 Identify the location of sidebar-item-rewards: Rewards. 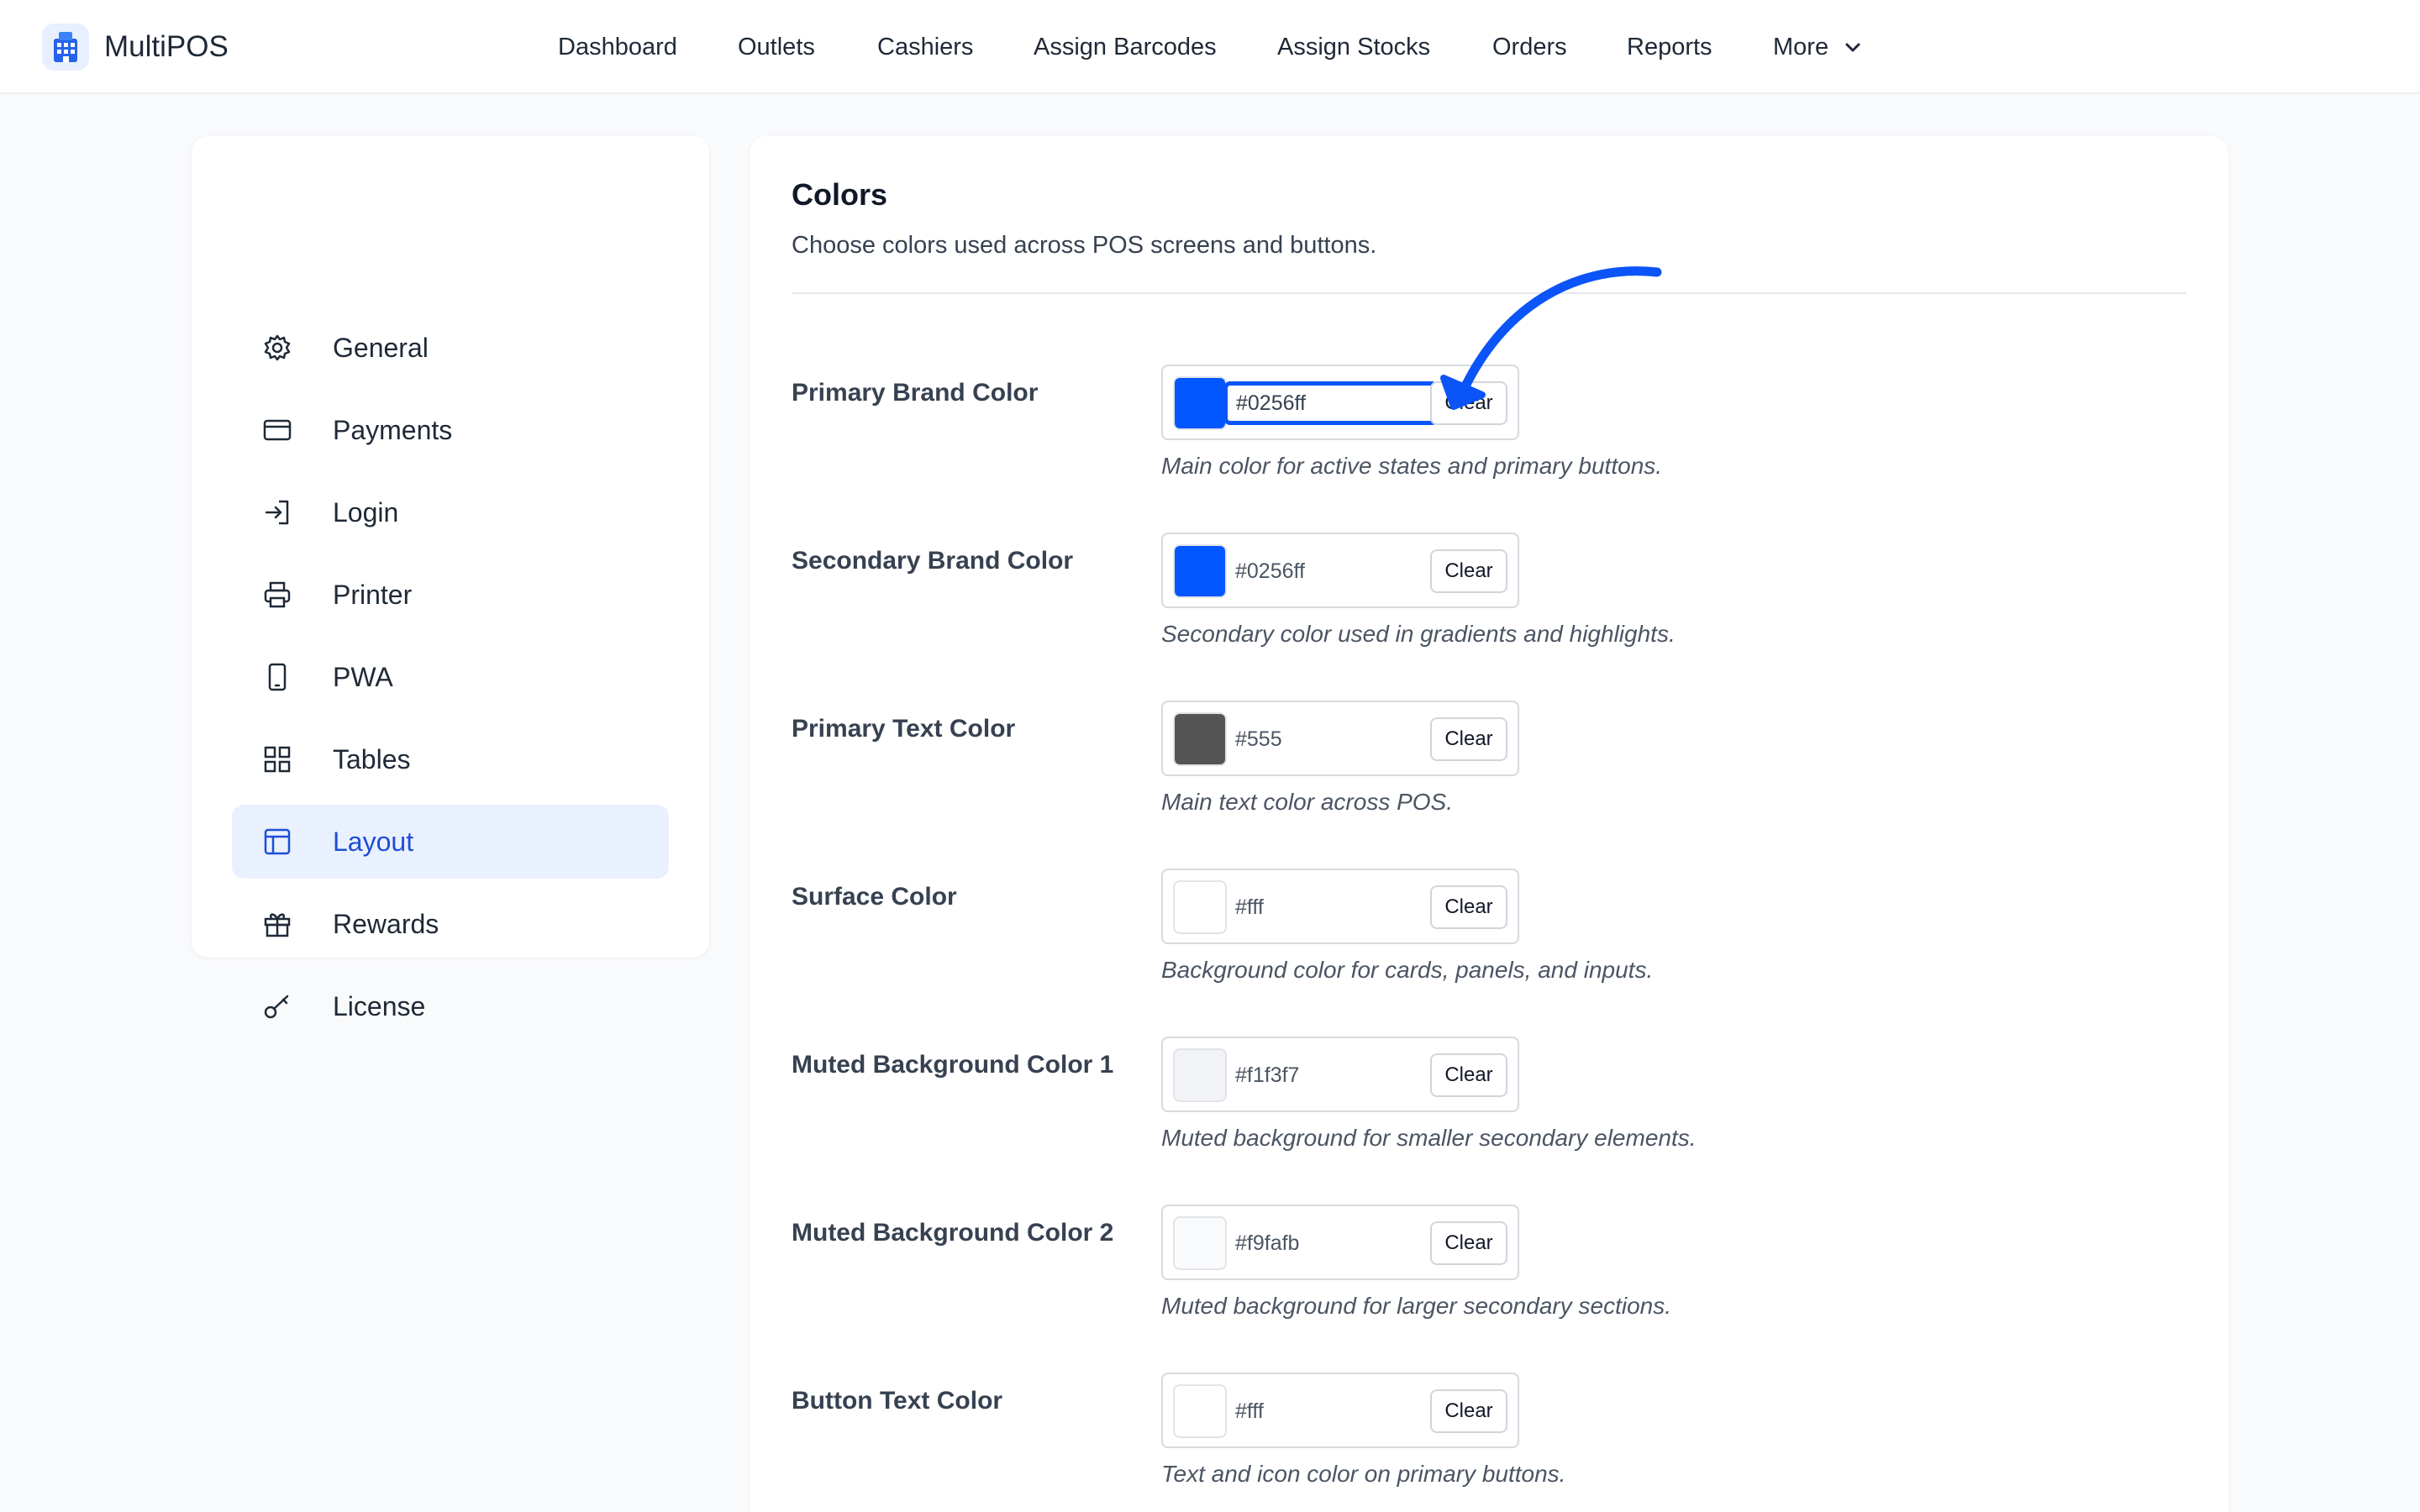
(450, 924).